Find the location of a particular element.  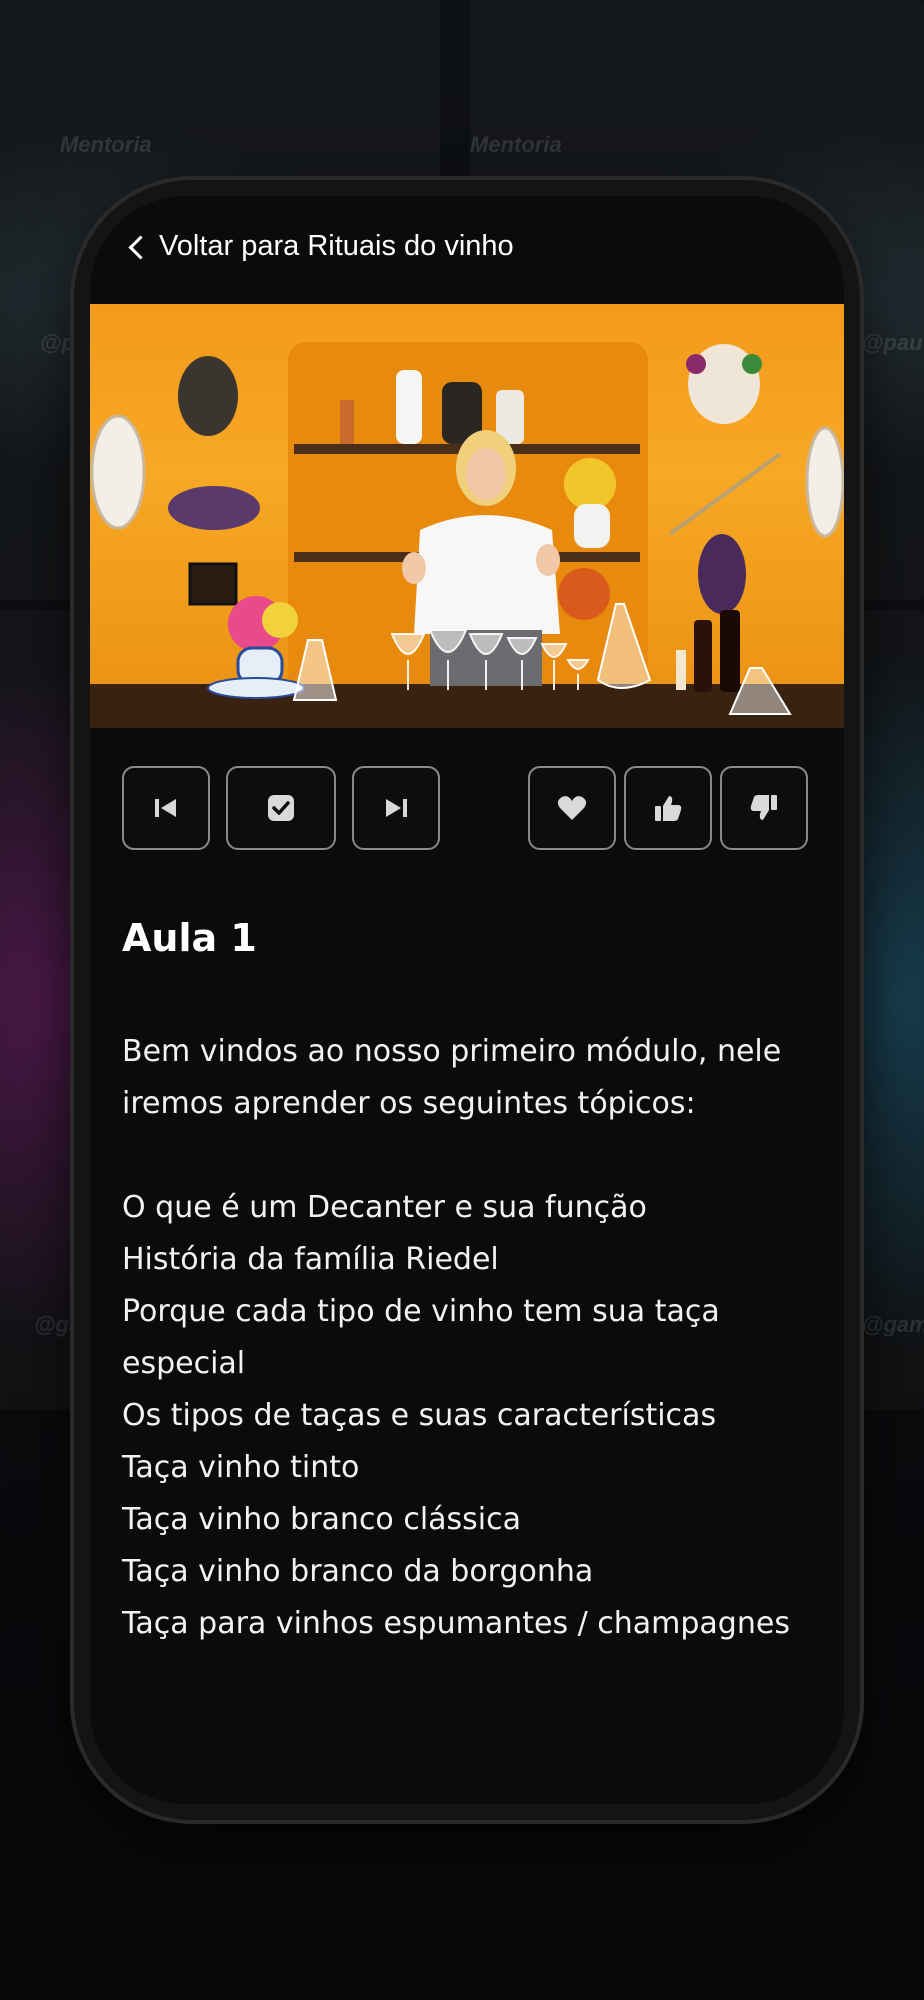

next-lesson-button is located at coordinates (396, 808).